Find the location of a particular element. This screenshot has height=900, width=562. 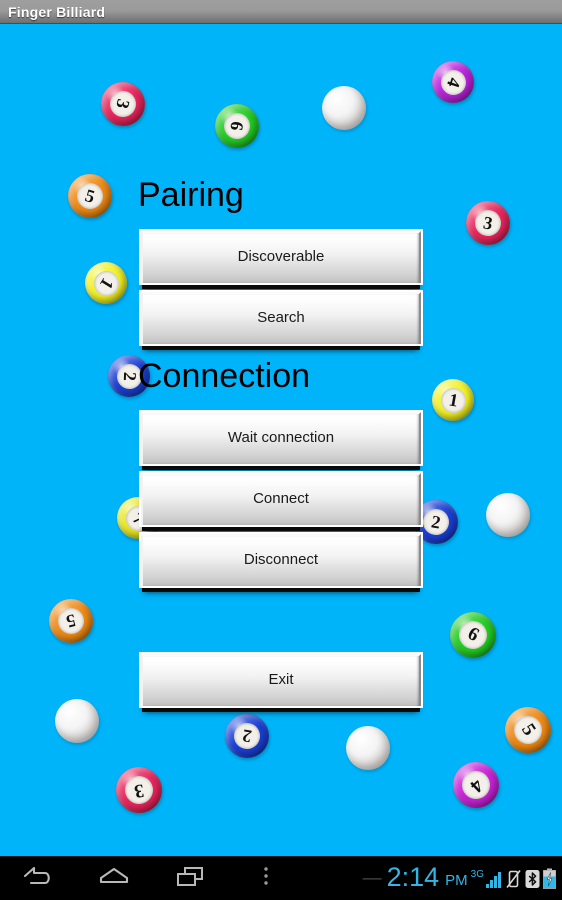

connect-button: Connect is located at coordinates (281, 499).